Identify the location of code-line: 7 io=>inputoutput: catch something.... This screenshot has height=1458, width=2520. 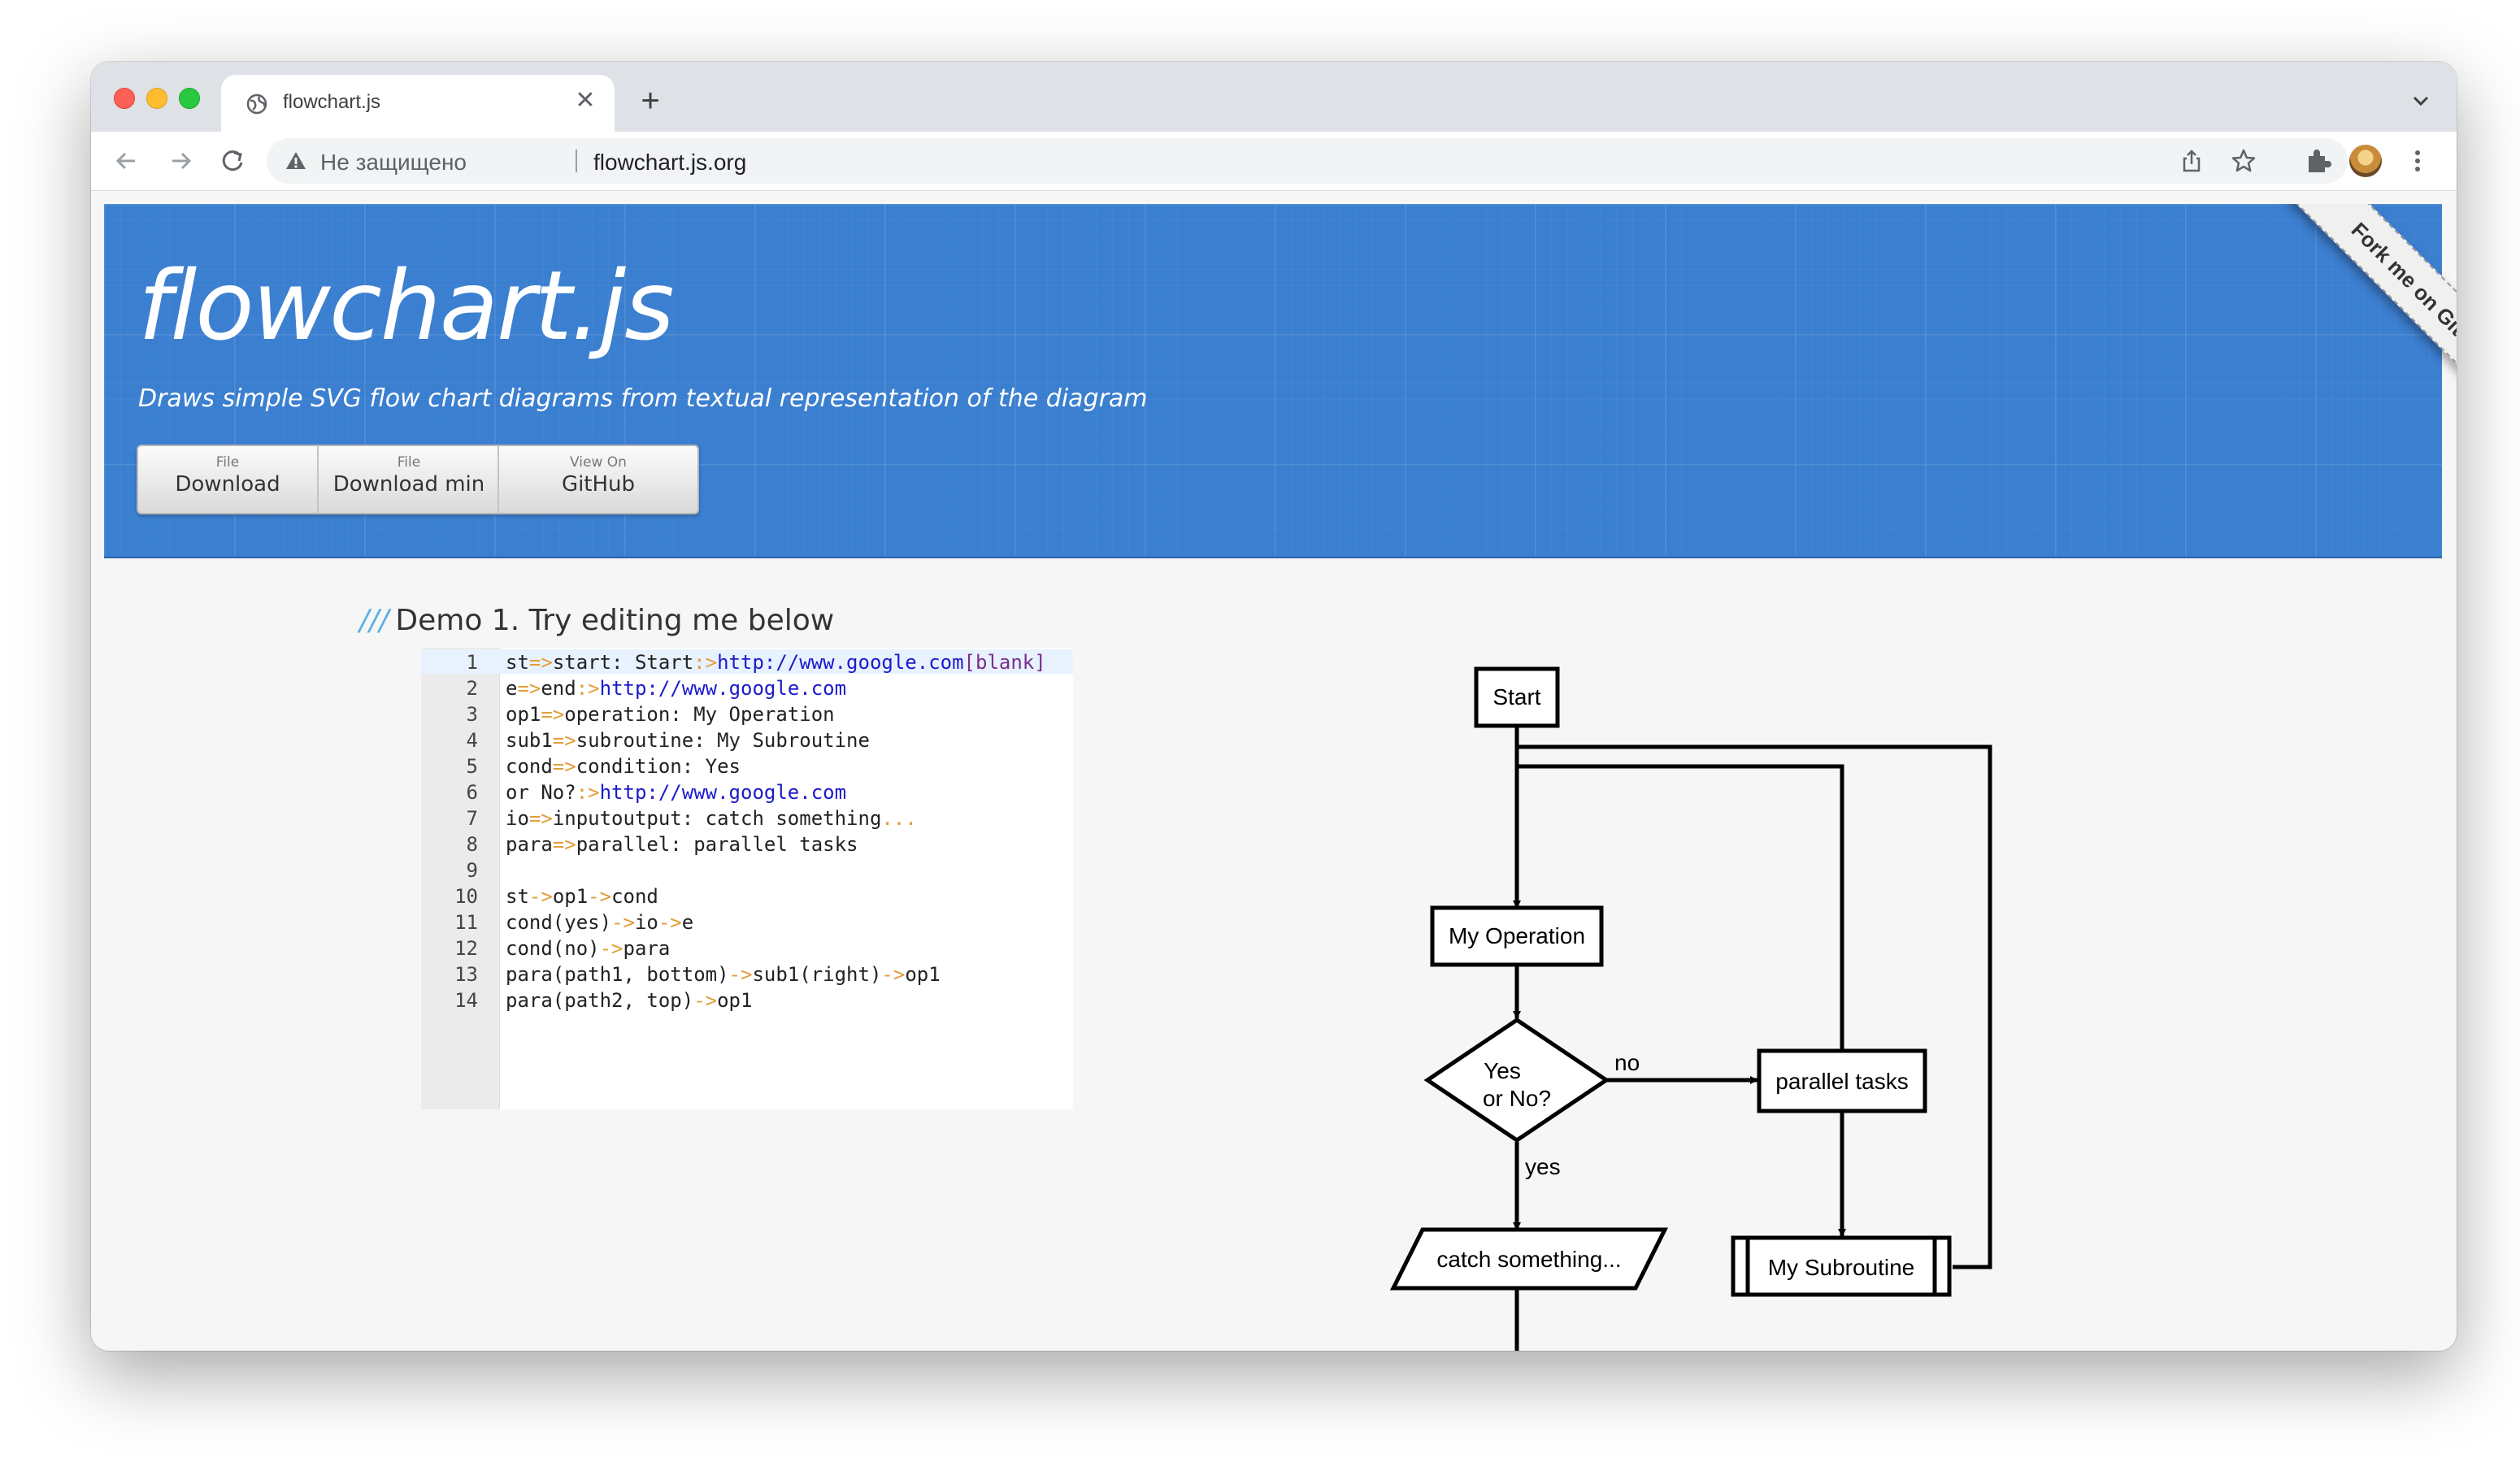
(747, 818).